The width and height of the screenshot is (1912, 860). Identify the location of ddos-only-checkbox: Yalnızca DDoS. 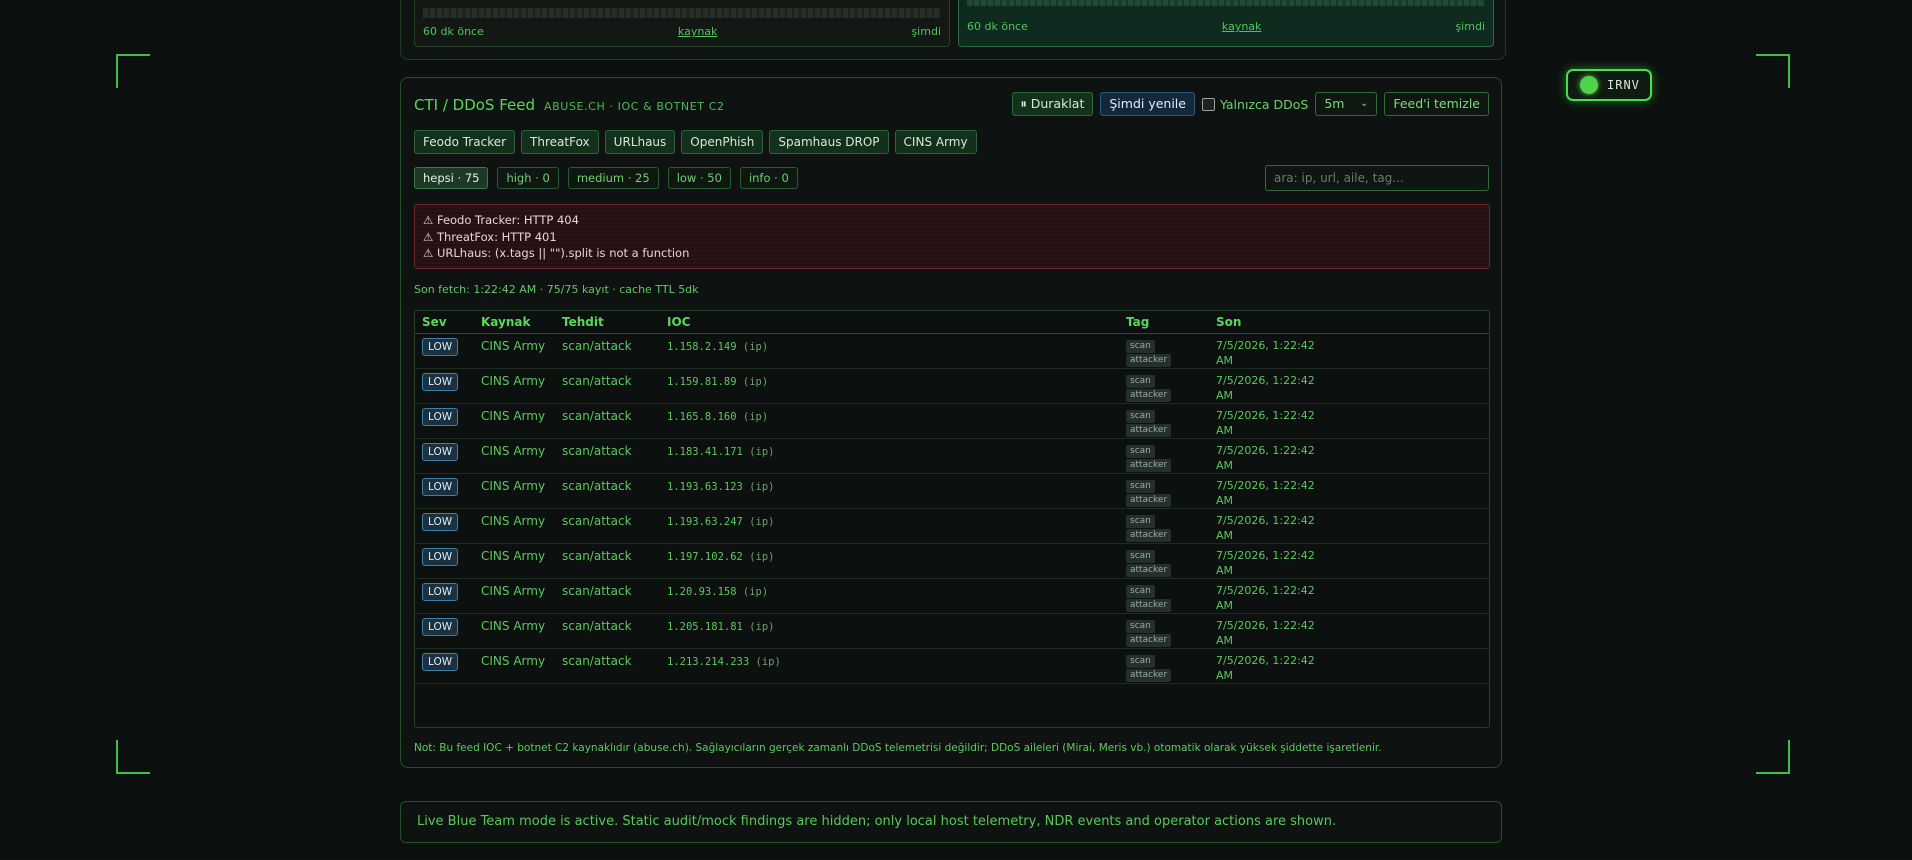
(1254, 104).